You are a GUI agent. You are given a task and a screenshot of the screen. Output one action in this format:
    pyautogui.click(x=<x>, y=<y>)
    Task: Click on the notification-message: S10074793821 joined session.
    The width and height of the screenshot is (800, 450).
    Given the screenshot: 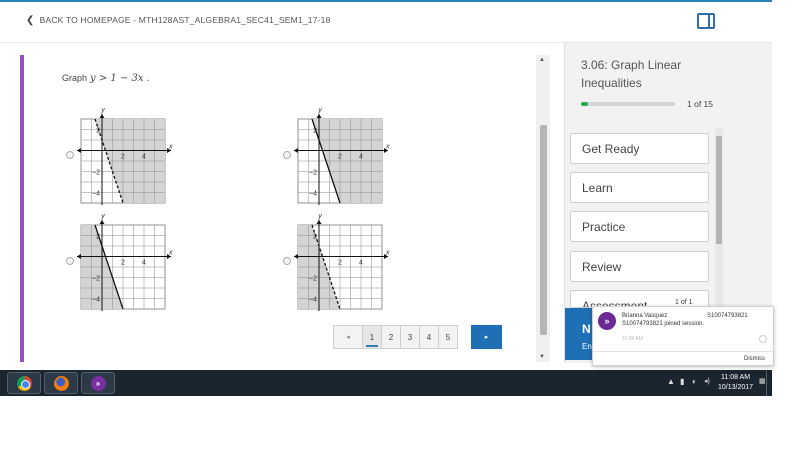 What is the action you would take?
    pyautogui.click(x=663, y=324)
    